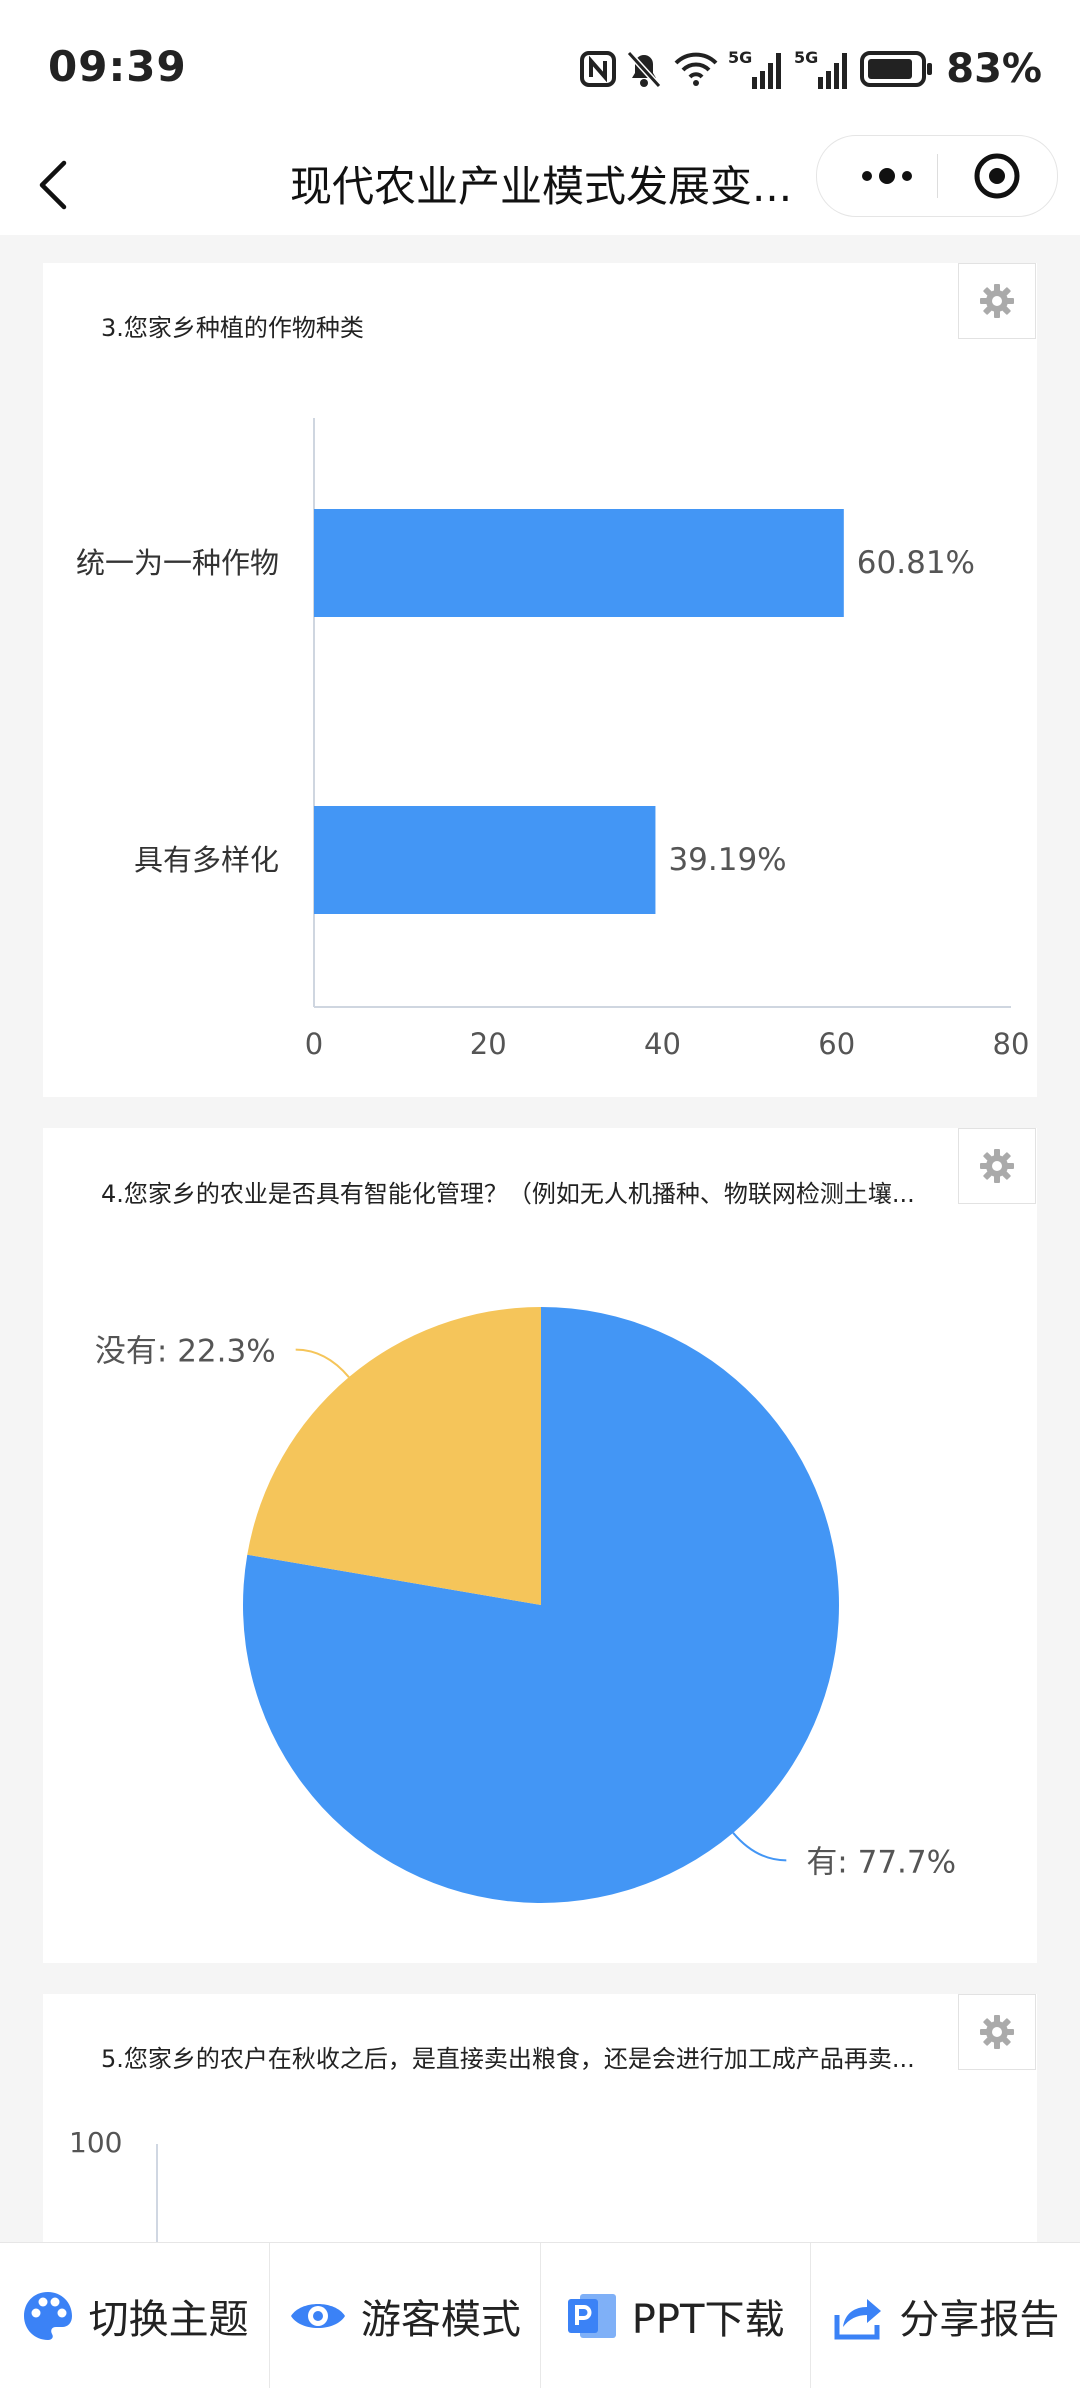  I want to click on more-button, so click(887, 176).